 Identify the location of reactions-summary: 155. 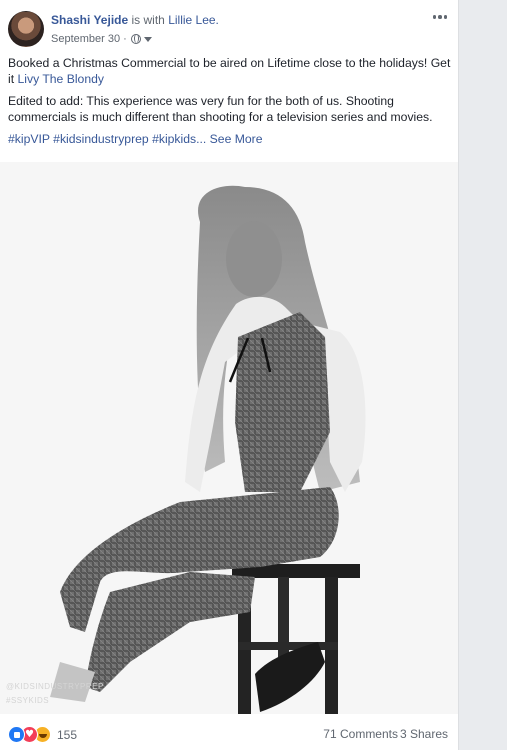
(42, 734).